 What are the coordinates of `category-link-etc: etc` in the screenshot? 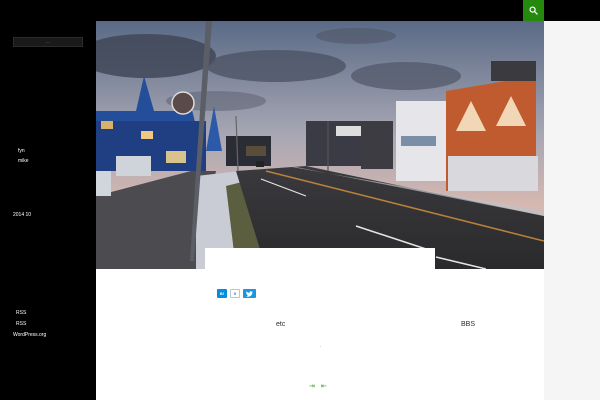 It's located at (280, 324).